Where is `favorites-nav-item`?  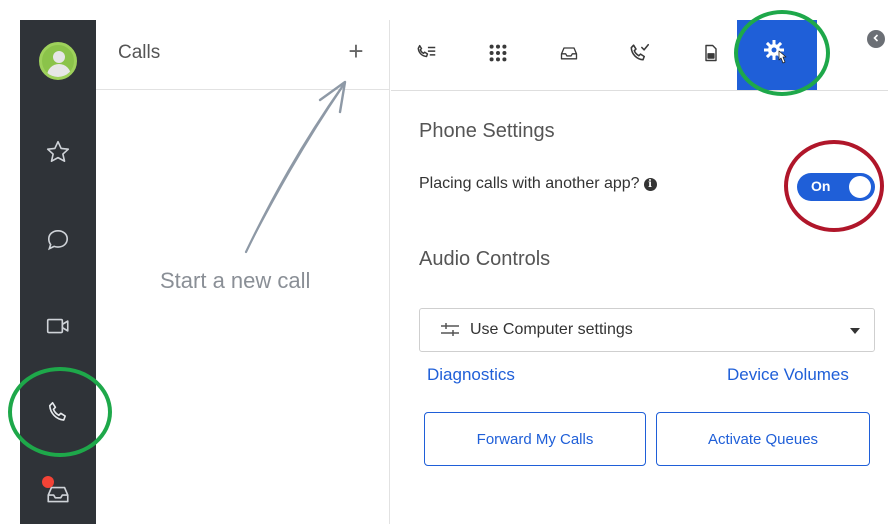 favorites-nav-item is located at coordinates (58, 152).